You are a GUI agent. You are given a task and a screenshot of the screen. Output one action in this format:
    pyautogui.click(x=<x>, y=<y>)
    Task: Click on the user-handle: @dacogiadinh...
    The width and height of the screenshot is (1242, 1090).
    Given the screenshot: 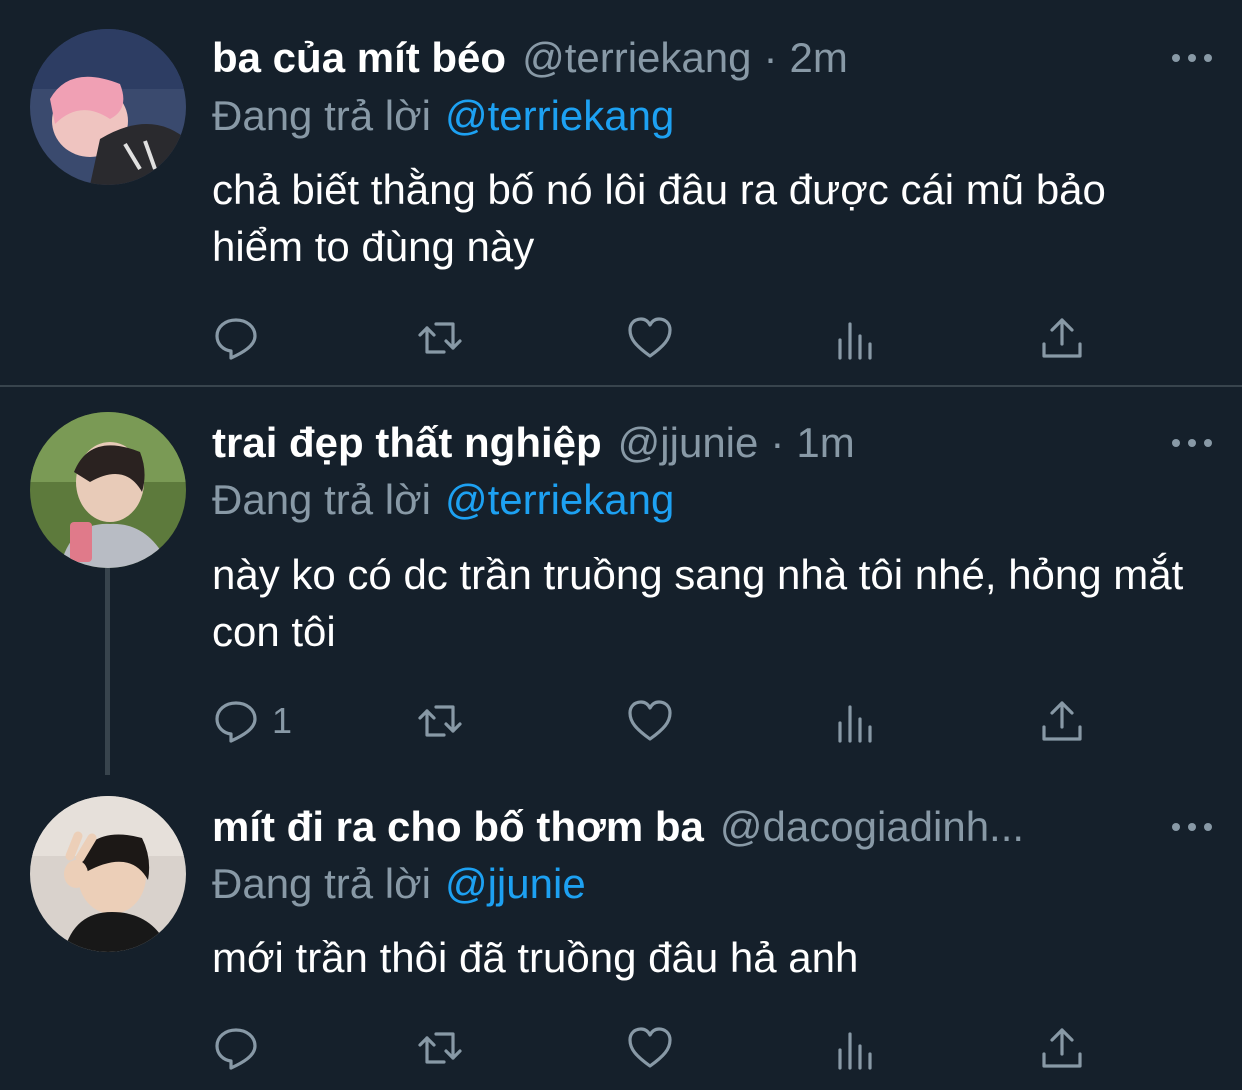 What is the action you would take?
    pyautogui.click(x=872, y=827)
    